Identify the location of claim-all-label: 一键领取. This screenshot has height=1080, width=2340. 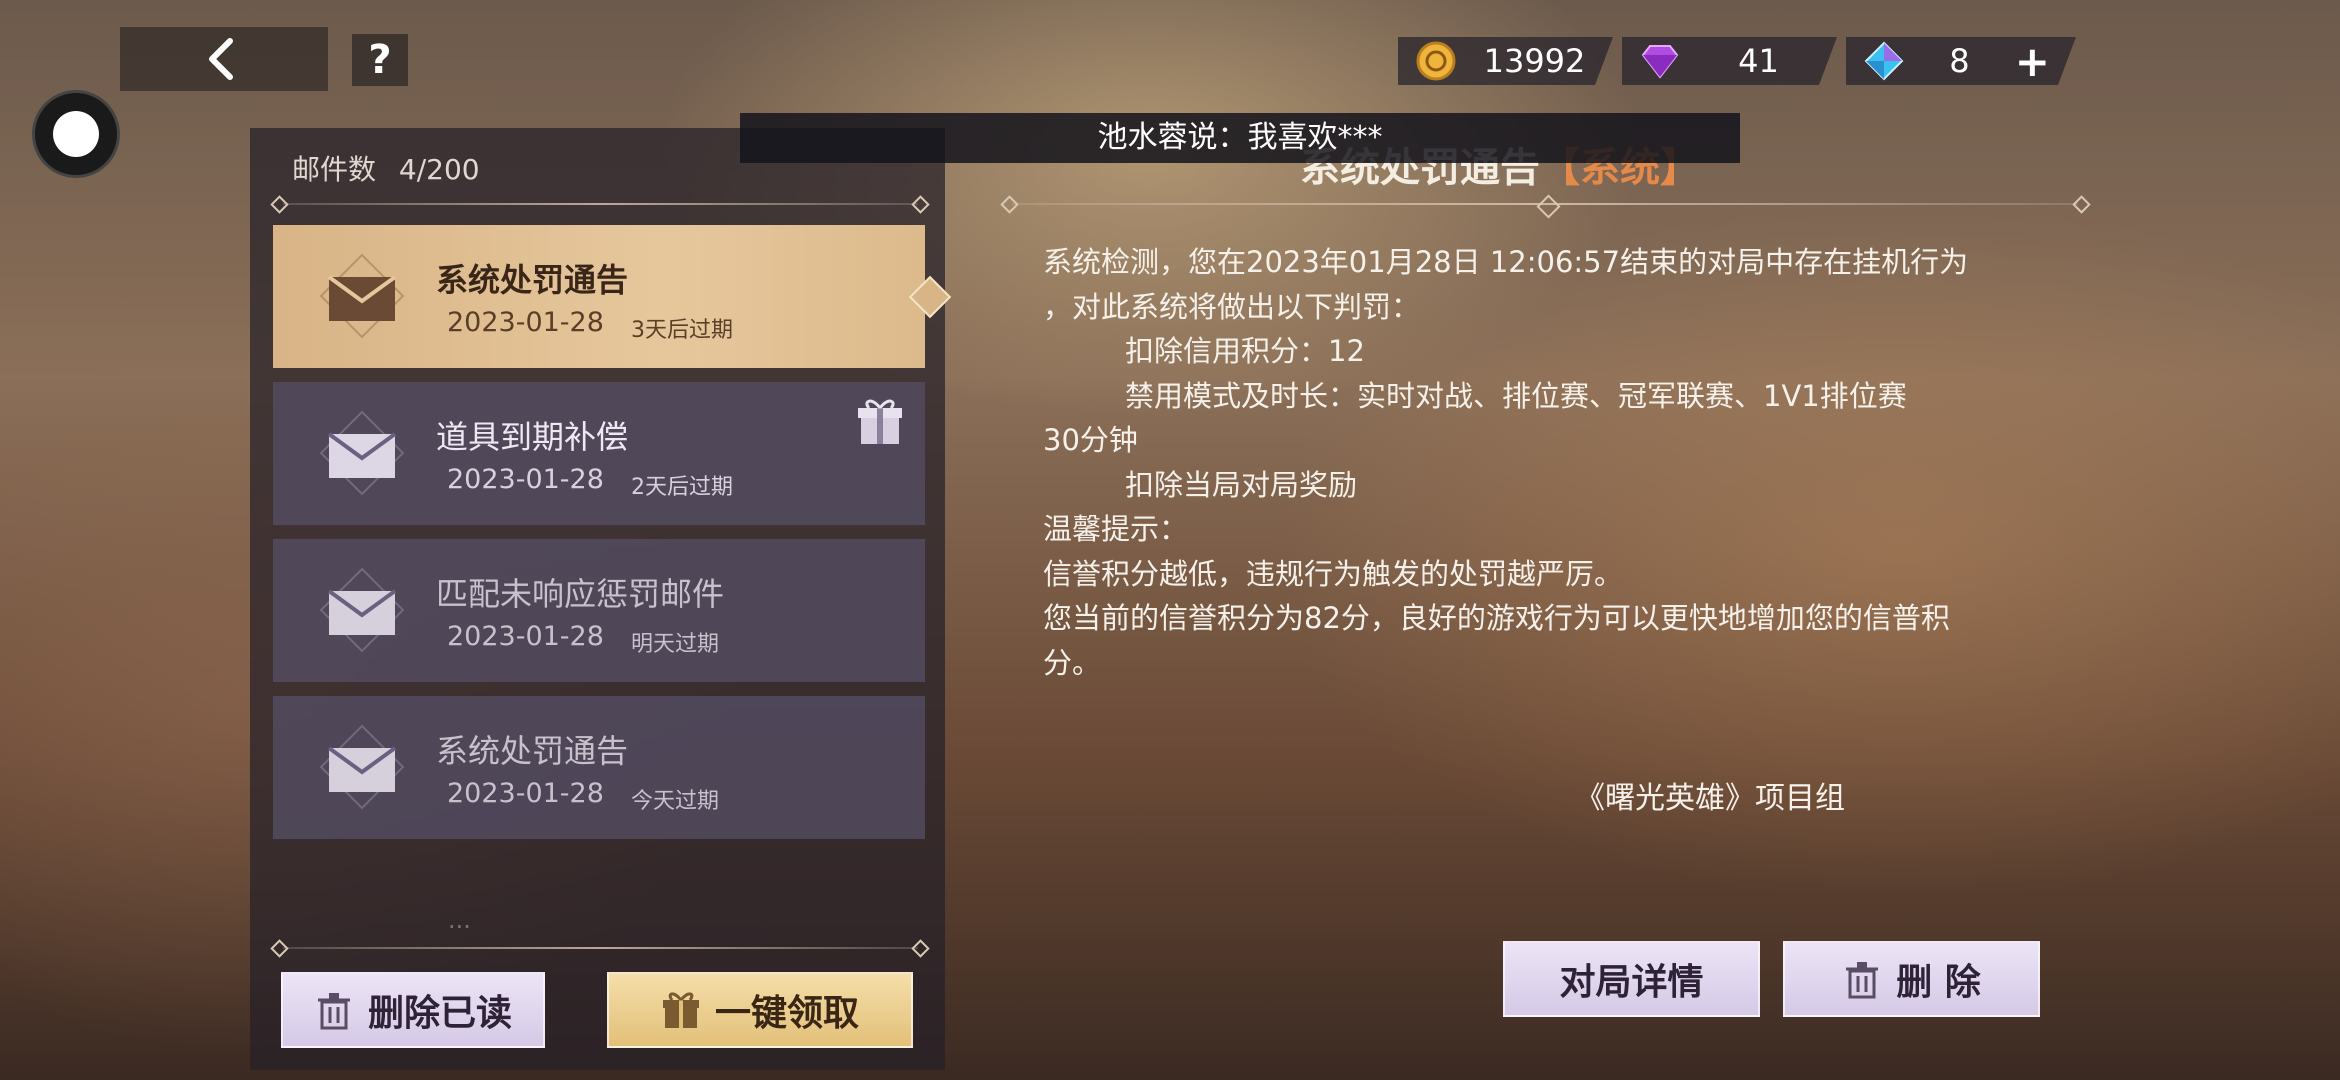
(786, 1013).